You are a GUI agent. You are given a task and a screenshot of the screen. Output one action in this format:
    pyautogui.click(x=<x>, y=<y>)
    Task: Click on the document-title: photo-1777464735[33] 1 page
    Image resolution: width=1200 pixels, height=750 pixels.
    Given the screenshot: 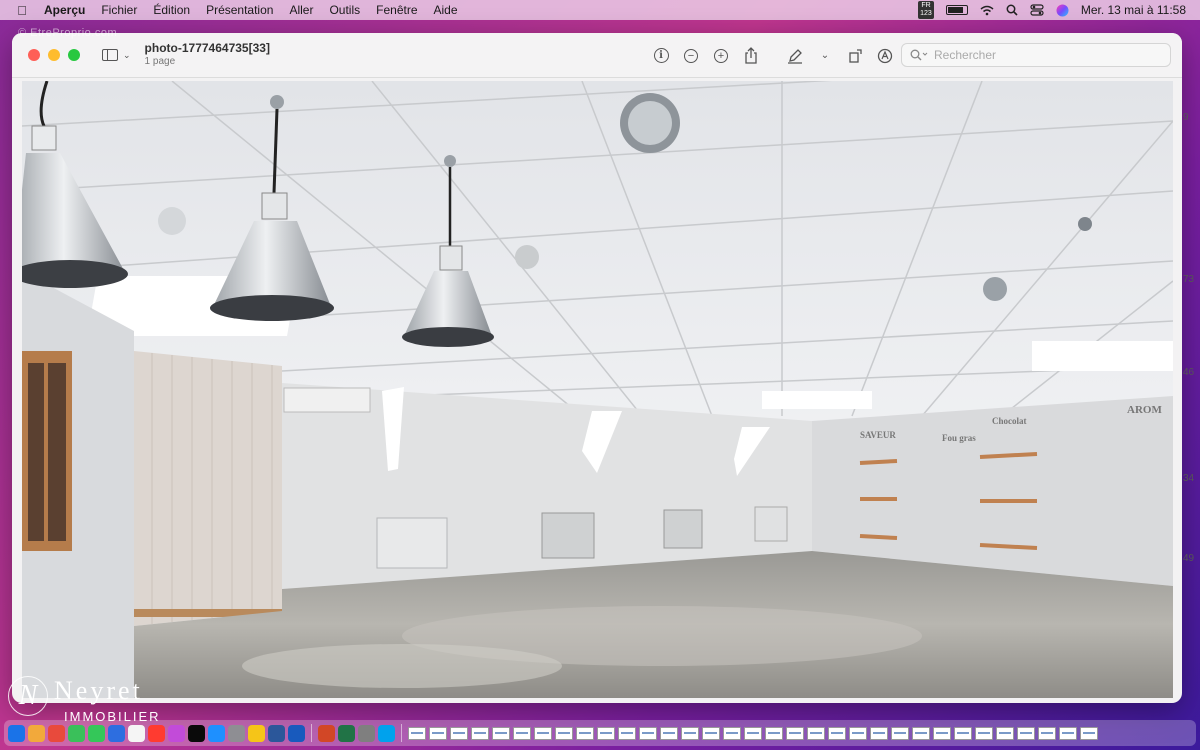 What is the action you would take?
    pyautogui.click(x=207, y=55)
    